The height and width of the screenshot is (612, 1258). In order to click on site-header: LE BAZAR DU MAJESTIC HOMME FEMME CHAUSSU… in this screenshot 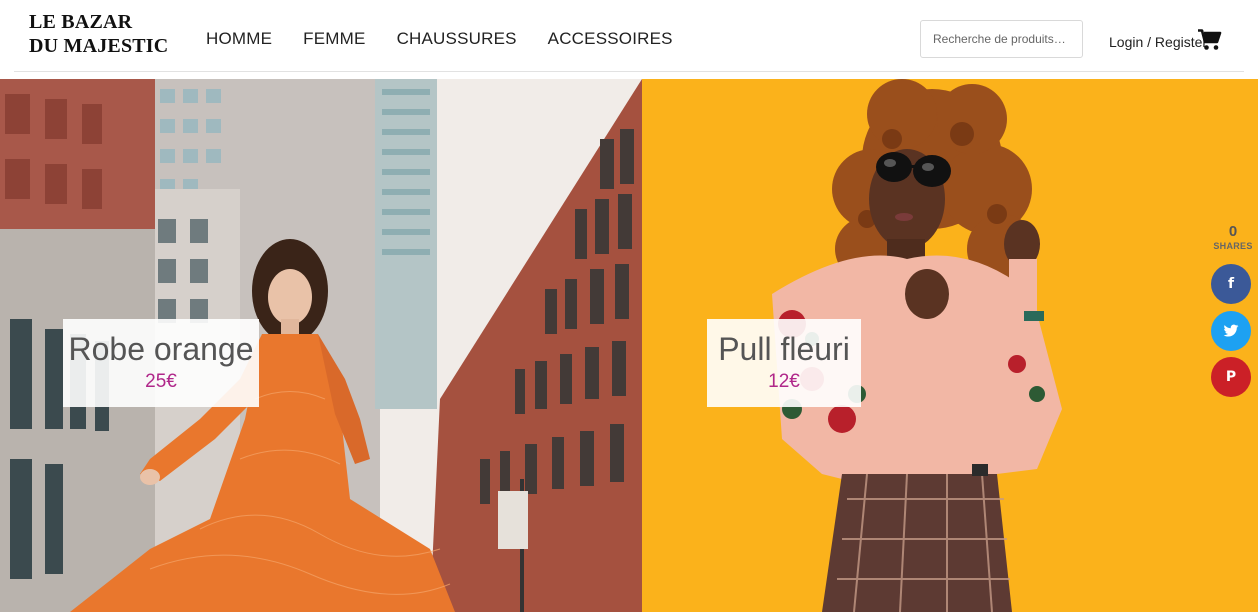, I will do `click(629, 39)`.